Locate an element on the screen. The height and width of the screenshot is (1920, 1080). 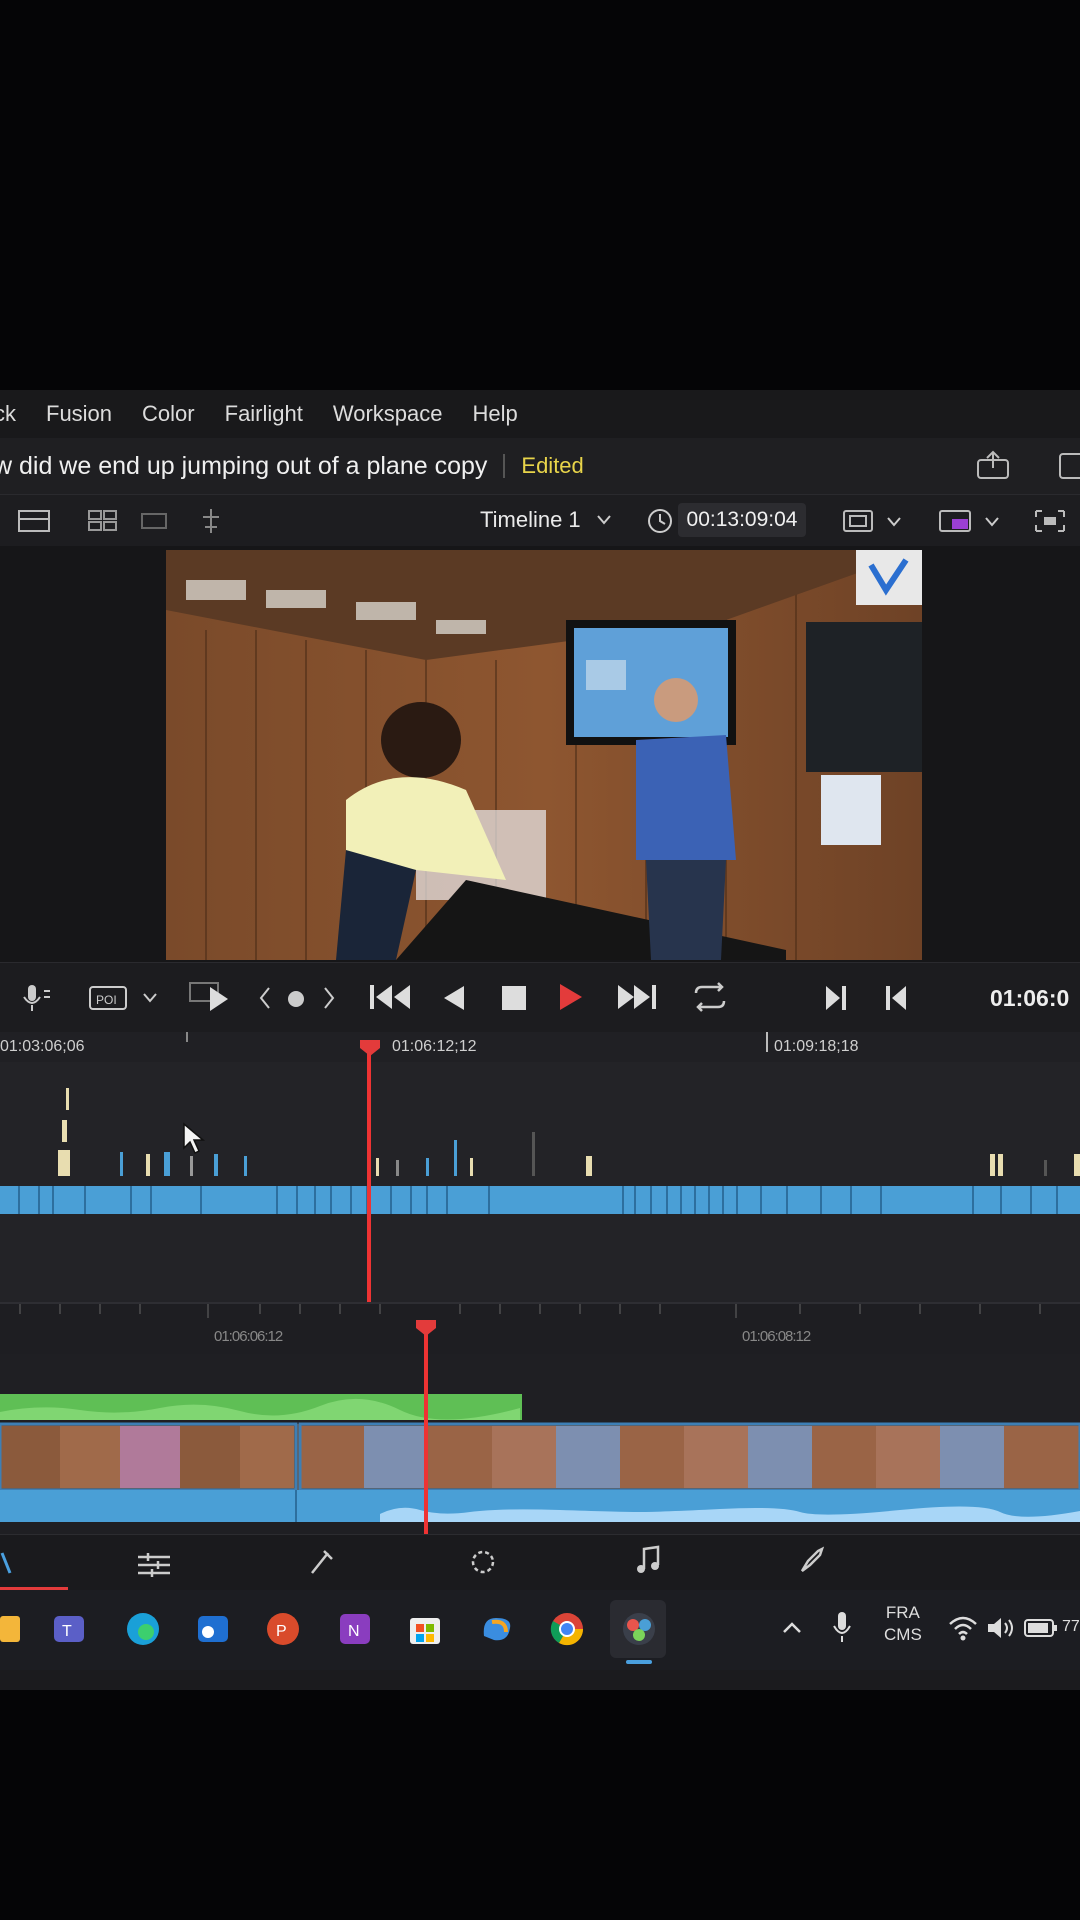
poi-icon: POI is located at coordinates (109, 998).